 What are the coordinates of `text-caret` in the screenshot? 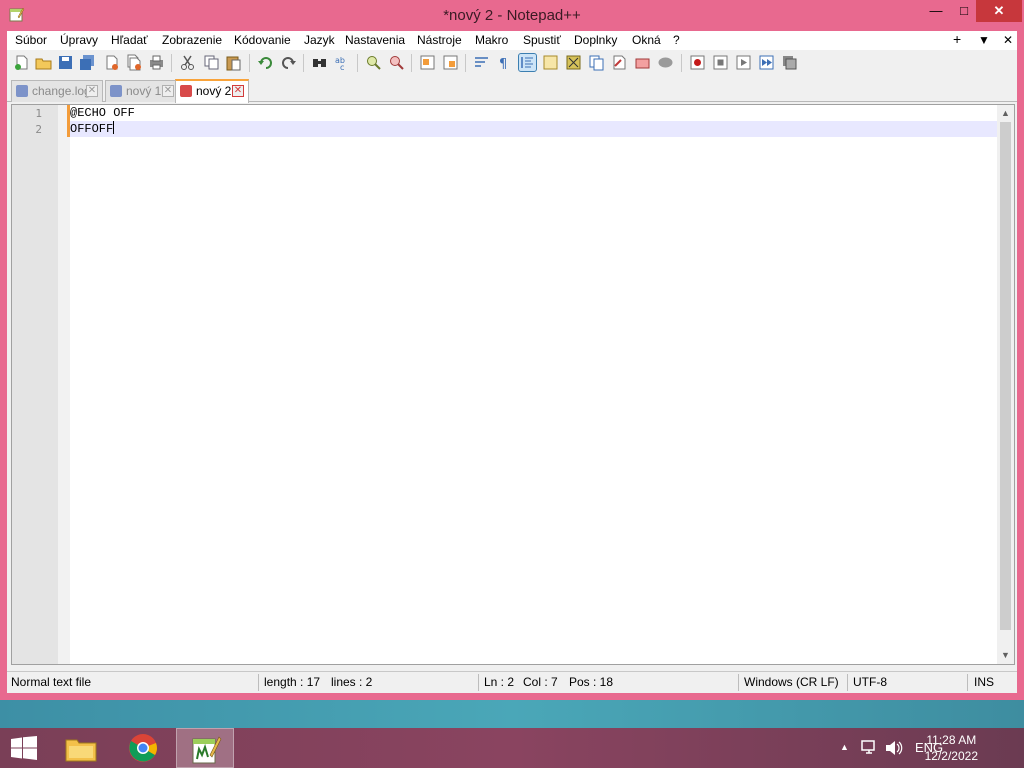 It's located at (114, 127).